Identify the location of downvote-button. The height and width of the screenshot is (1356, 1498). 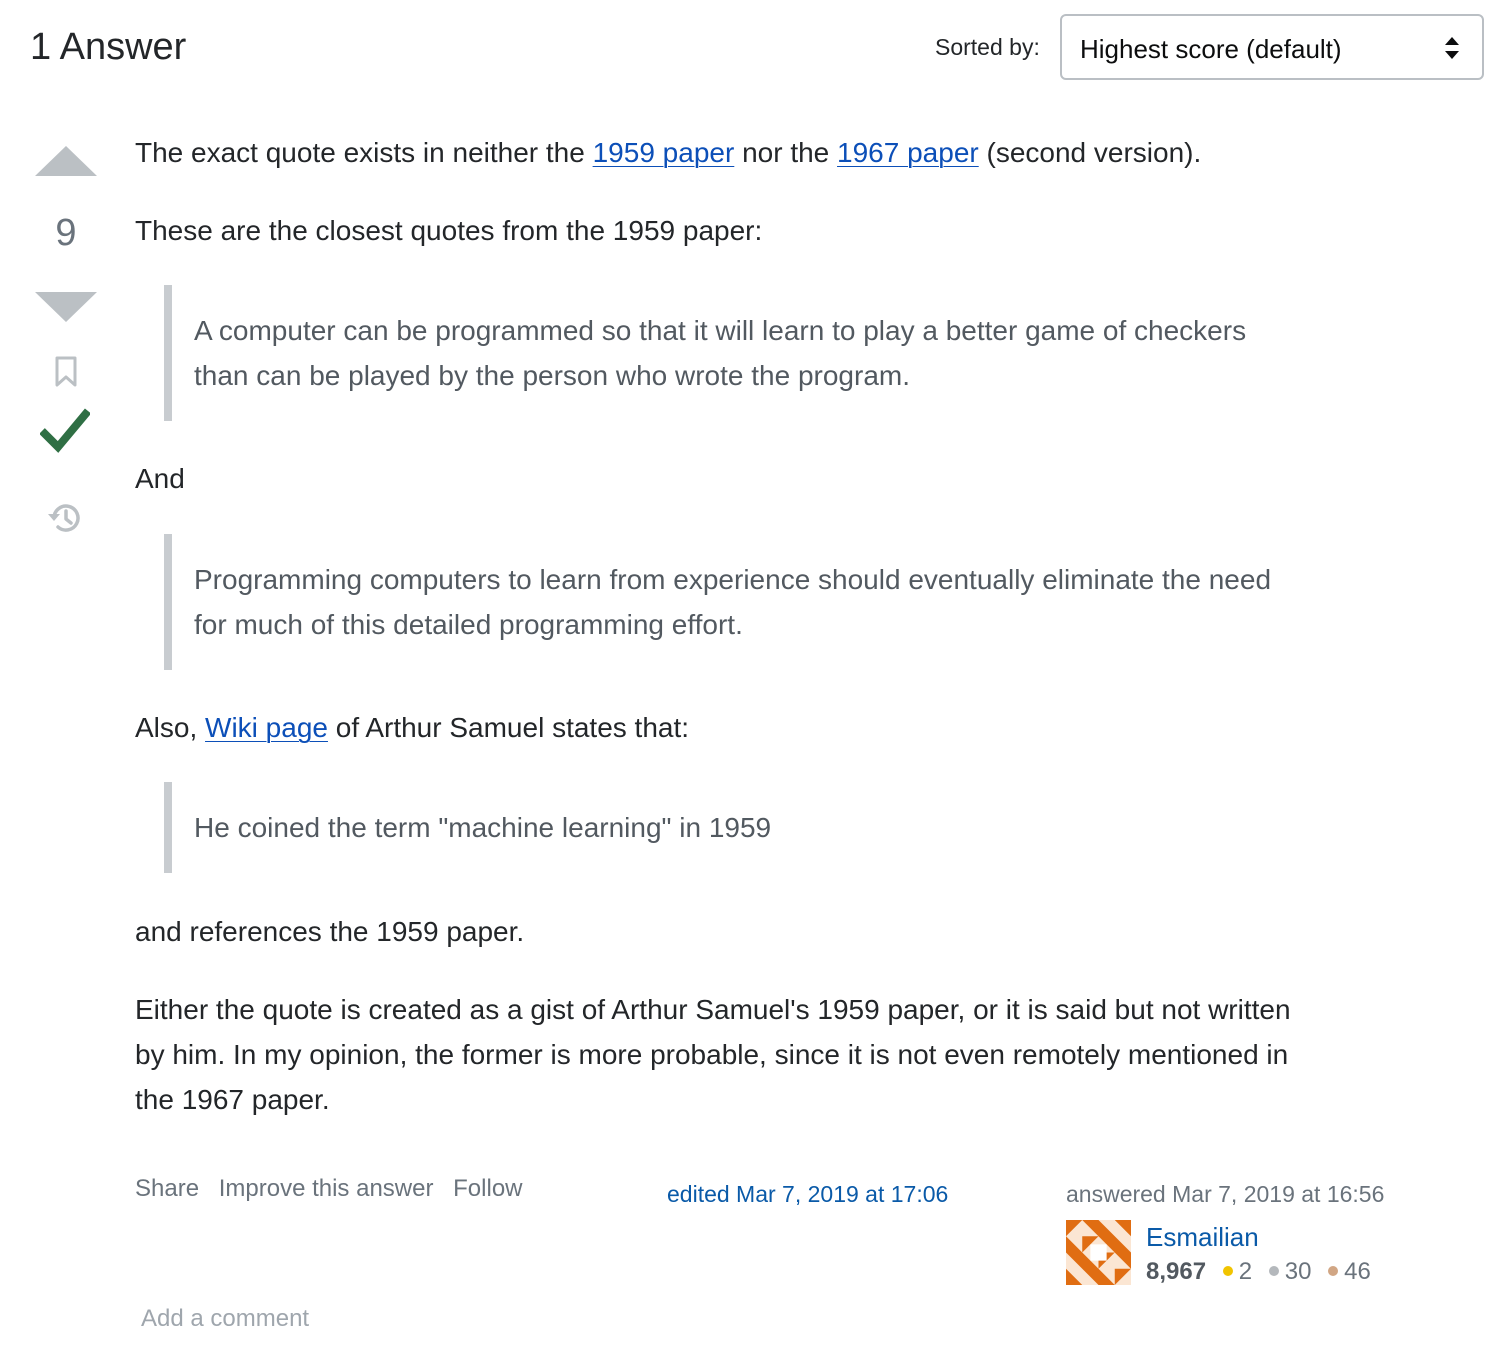
(66, 307).